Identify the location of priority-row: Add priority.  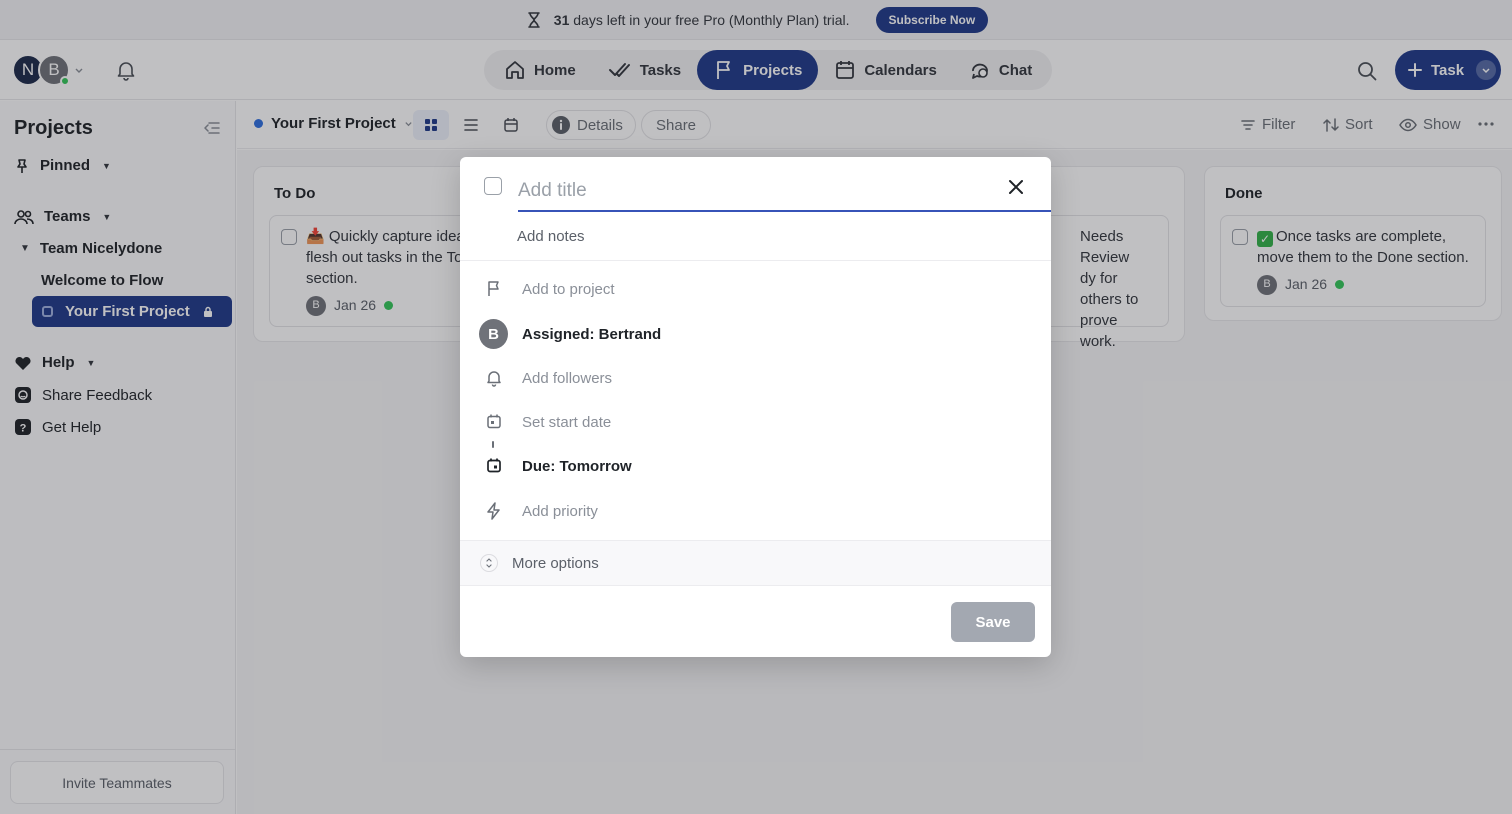
(539, 511).